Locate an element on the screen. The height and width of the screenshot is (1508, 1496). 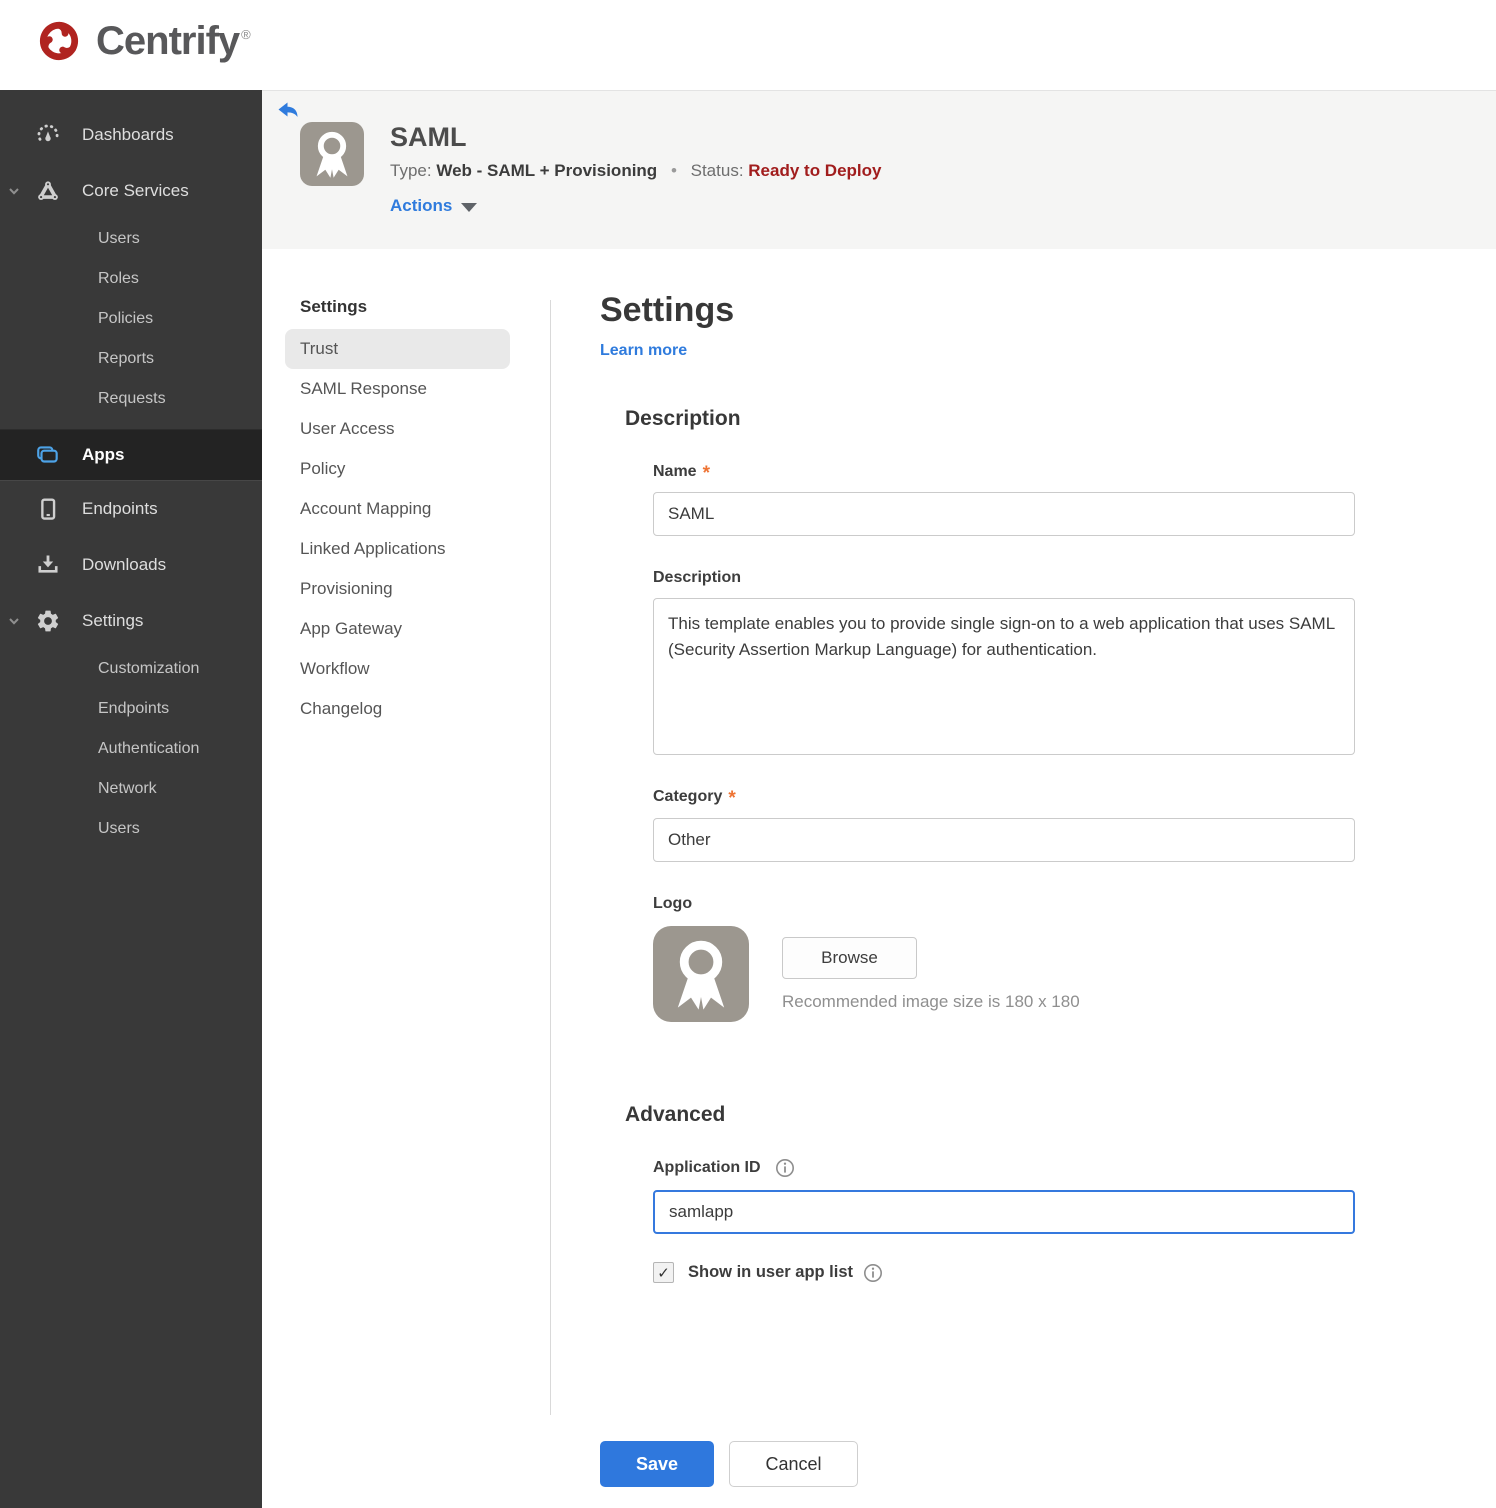
sidebar-item-users: Users is located at coordinates (131, 239).